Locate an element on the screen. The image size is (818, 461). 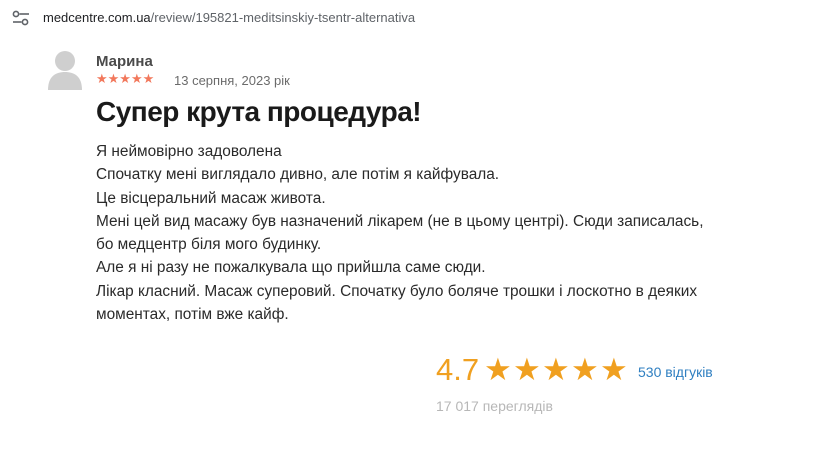
review-author: Марина is located at coordinates (124, 61).